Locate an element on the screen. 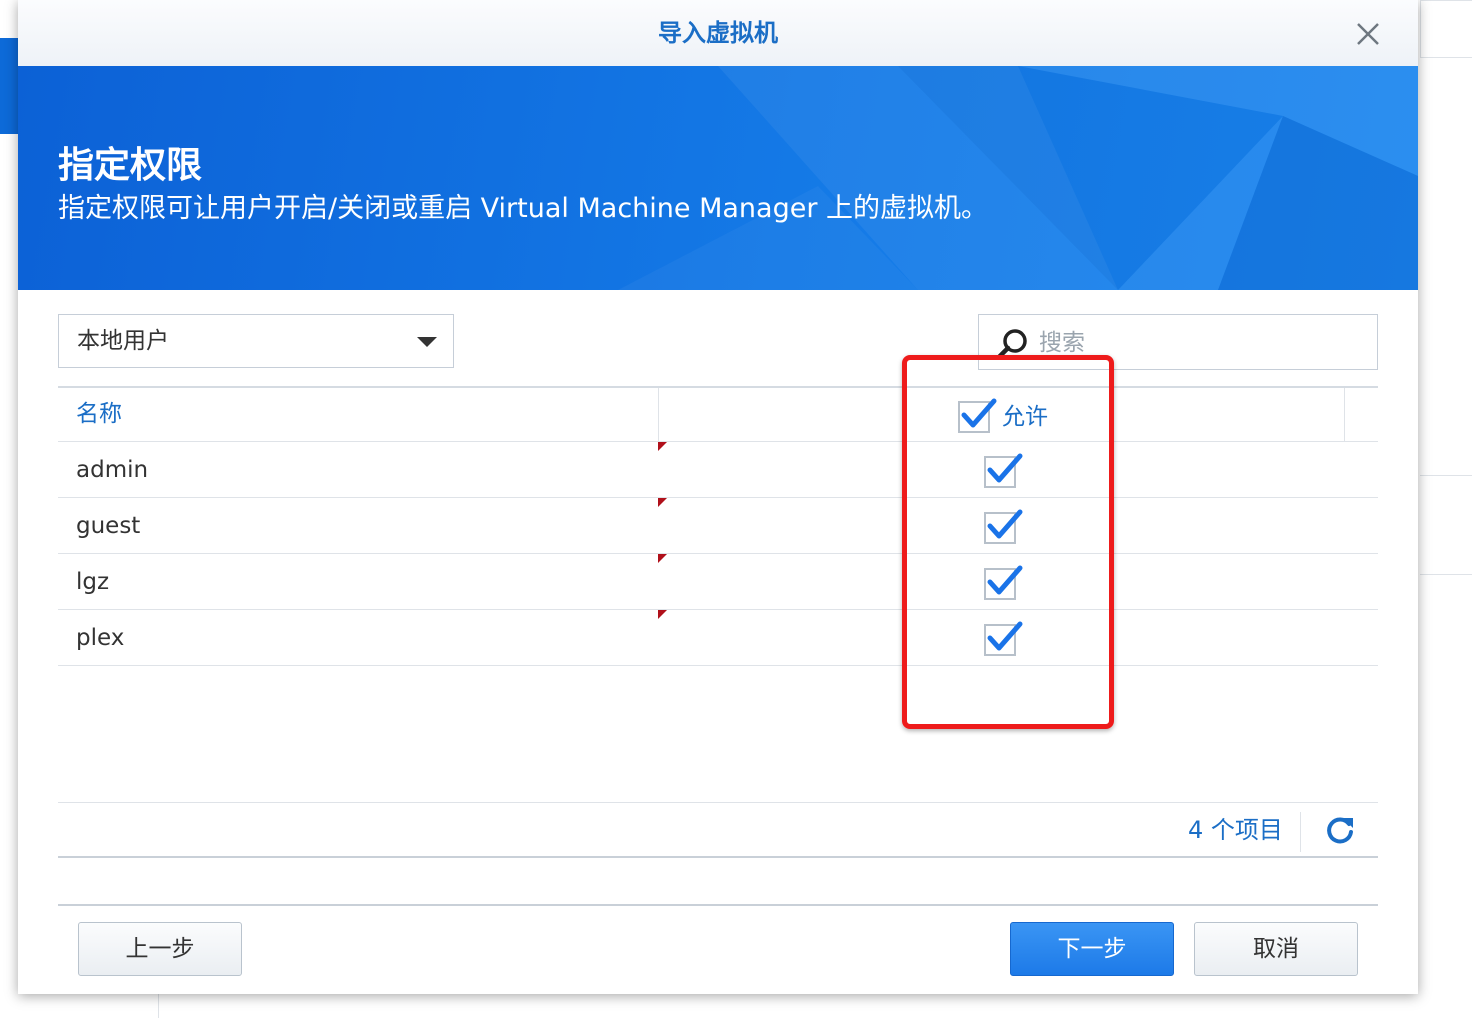 Image resolution: width=1472 pixels, height=1018 pixels. chevron-down-icon is located at coordinates (427, 342).